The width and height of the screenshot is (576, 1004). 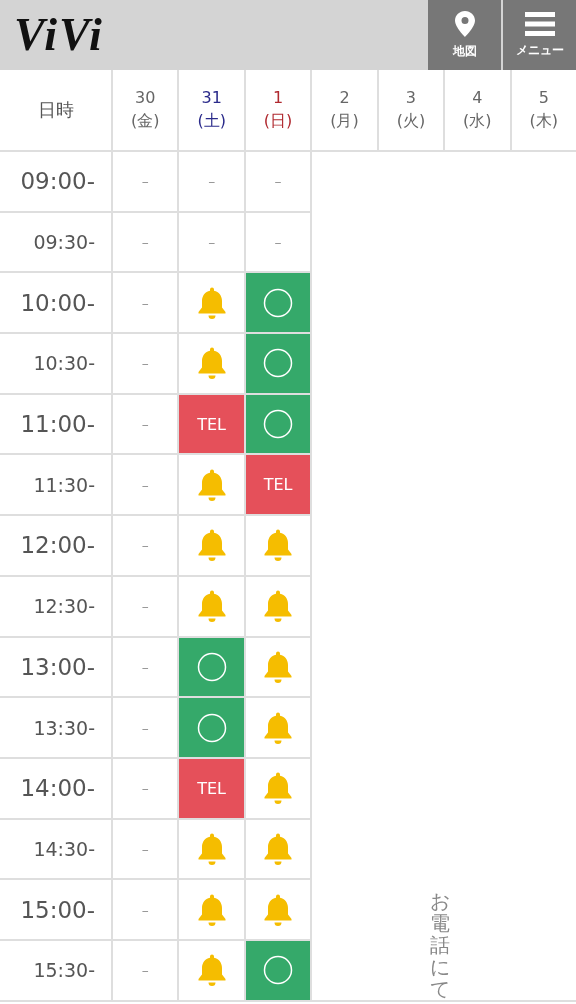 I want to click on day-header: 3 (火), so click(x=411, y=110).